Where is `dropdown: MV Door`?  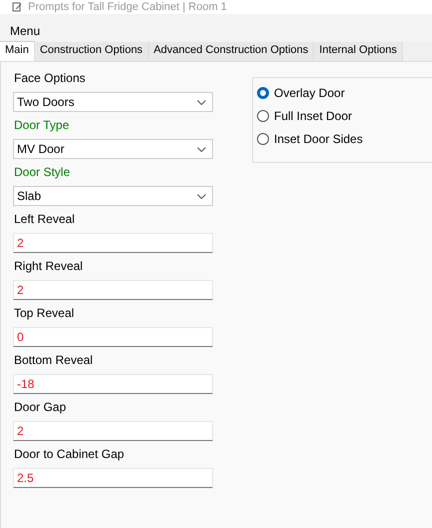 dropdown: MV Door is located at coordinates (113, 149).